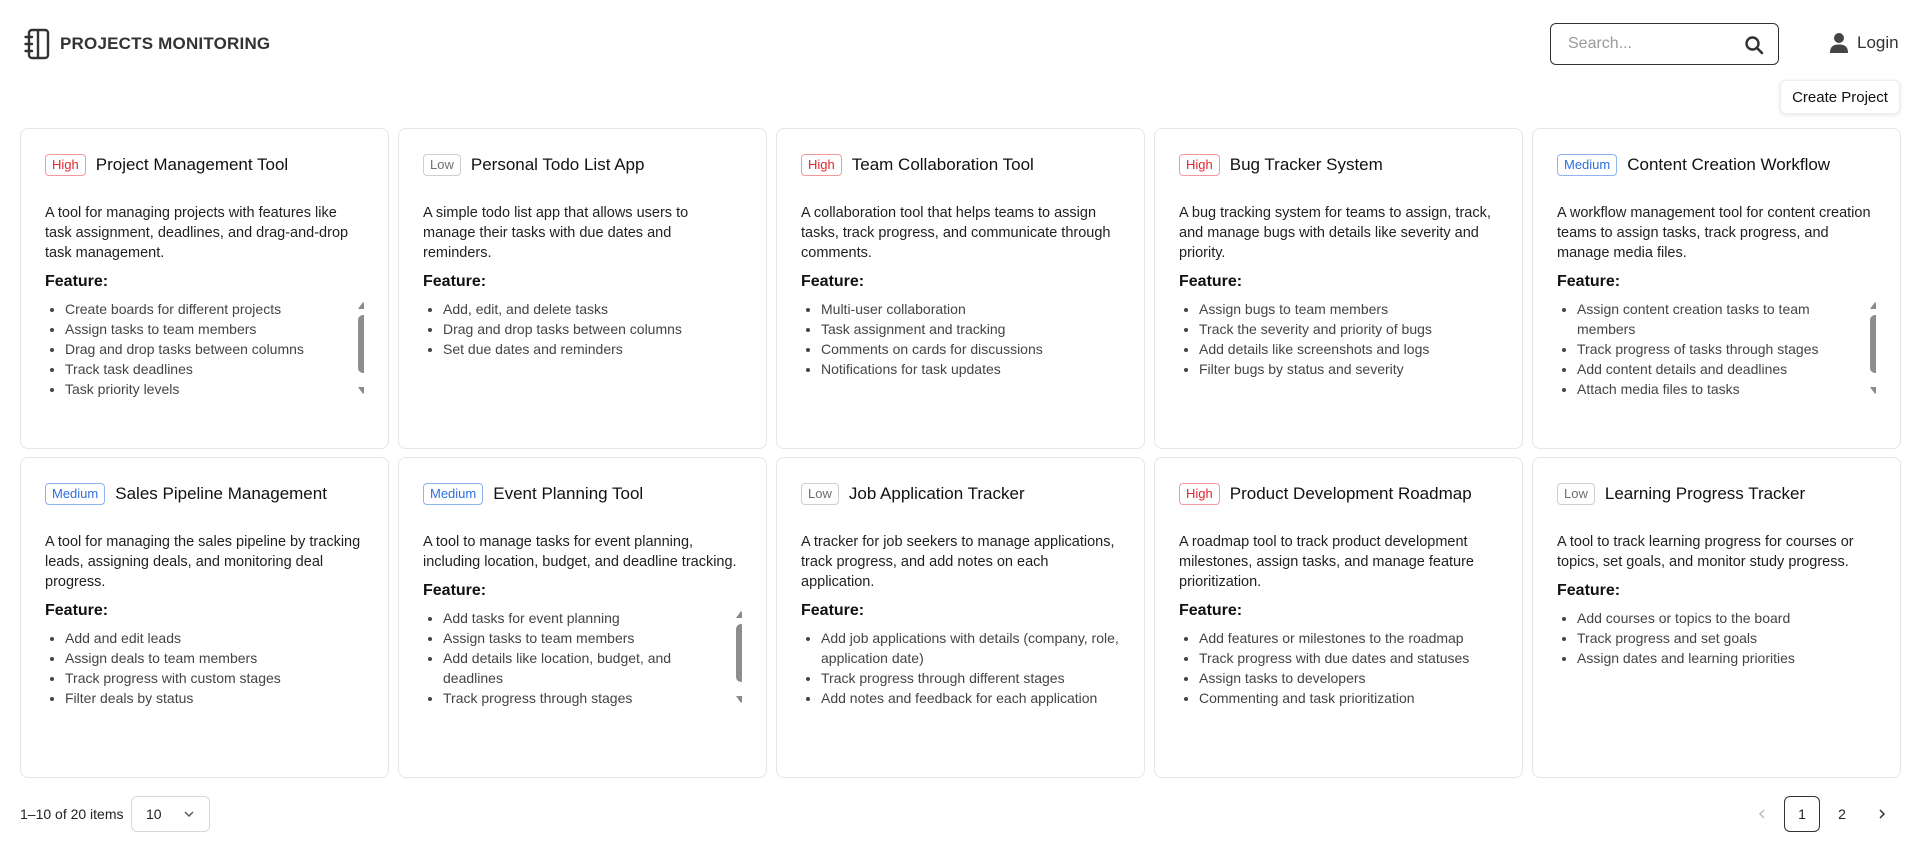  I want to click on page-2-button: 2, so click(1842, 814).